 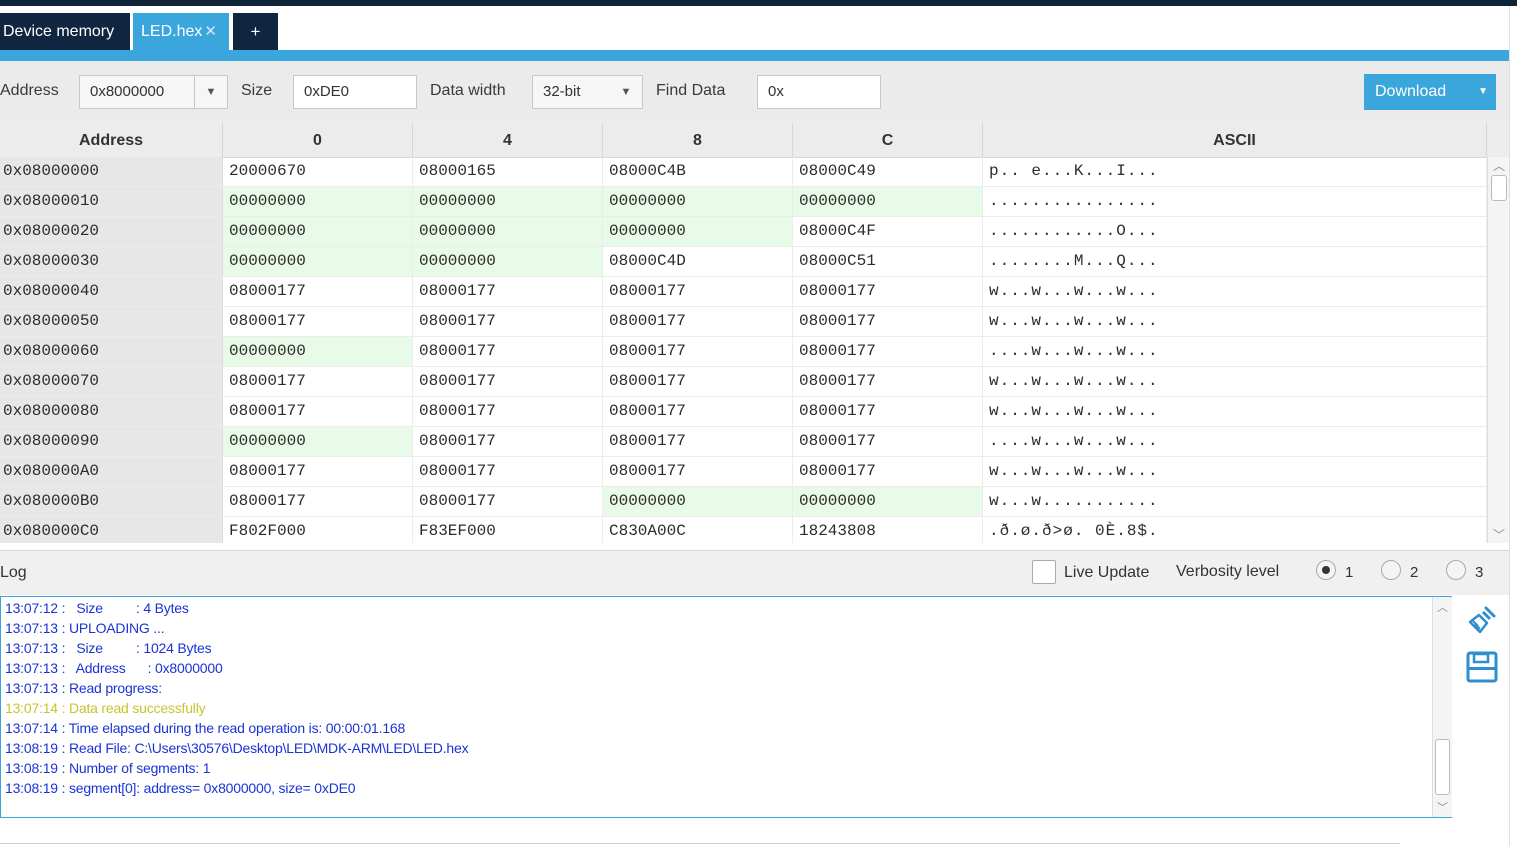 I want to click on address-cell: 0x08000050, so click(x=111, y=322).